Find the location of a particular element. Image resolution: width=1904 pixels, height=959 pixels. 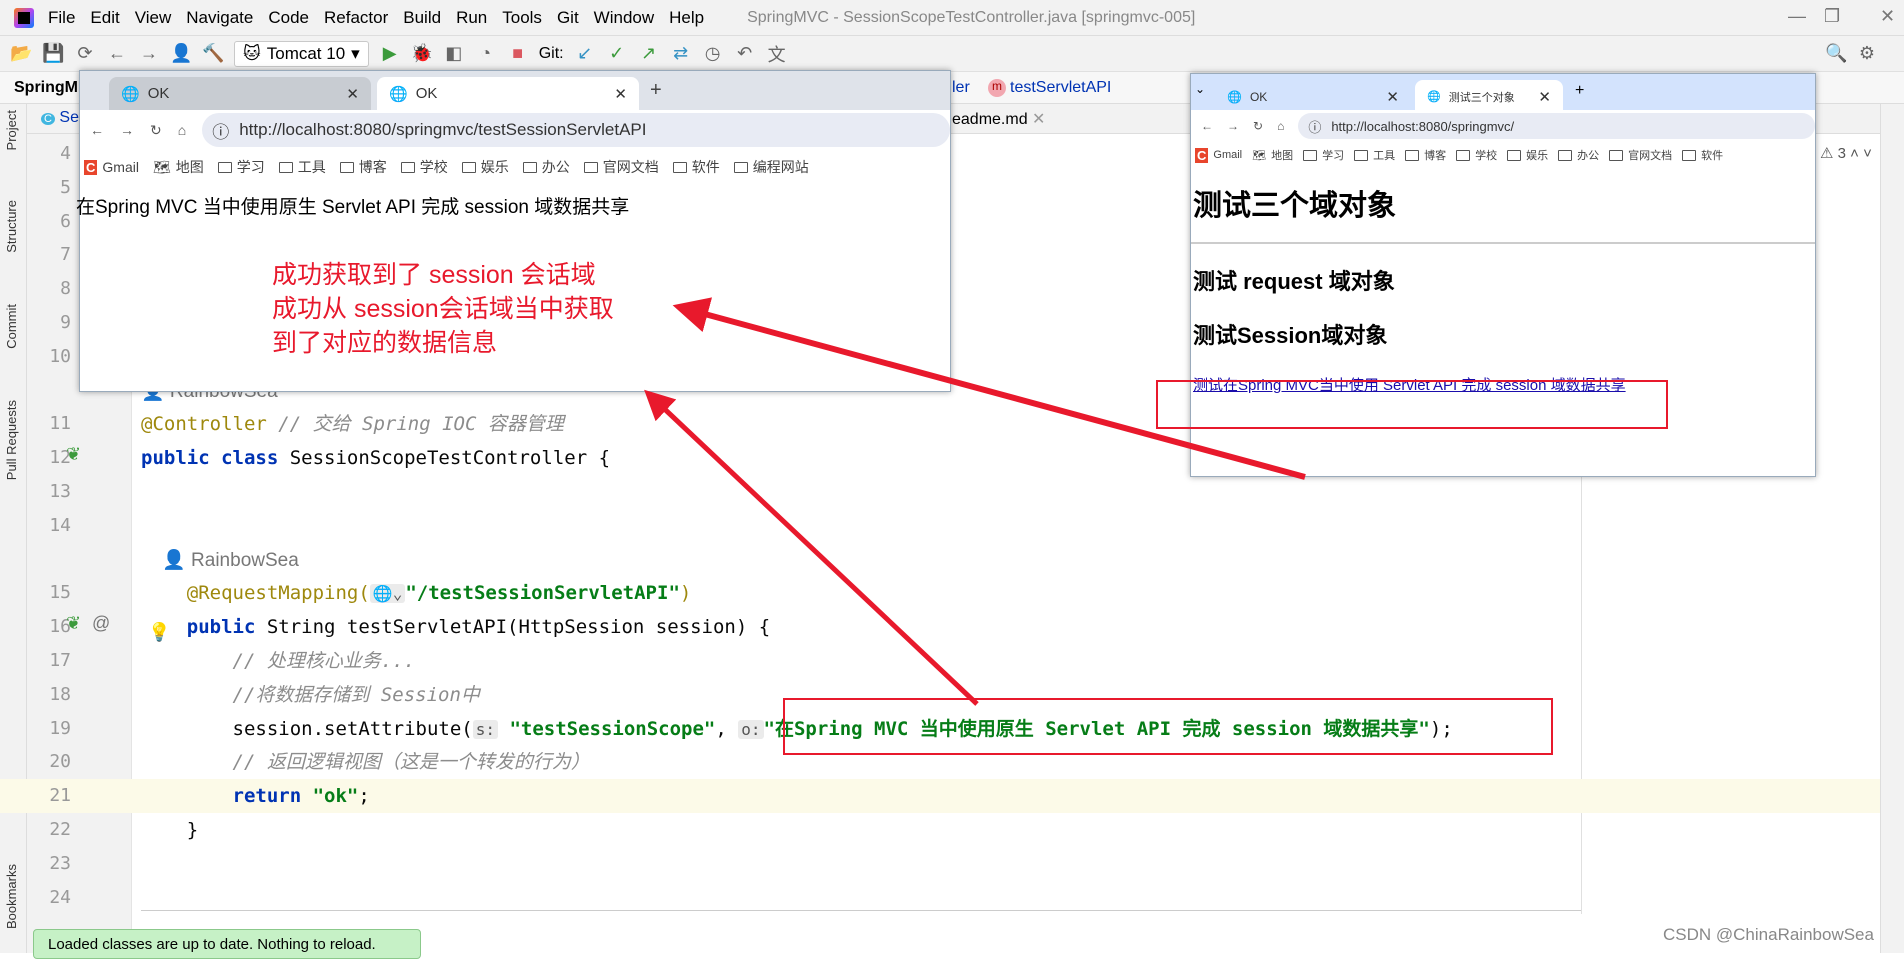

arrow-to-page is located at coordinates (811, 547).